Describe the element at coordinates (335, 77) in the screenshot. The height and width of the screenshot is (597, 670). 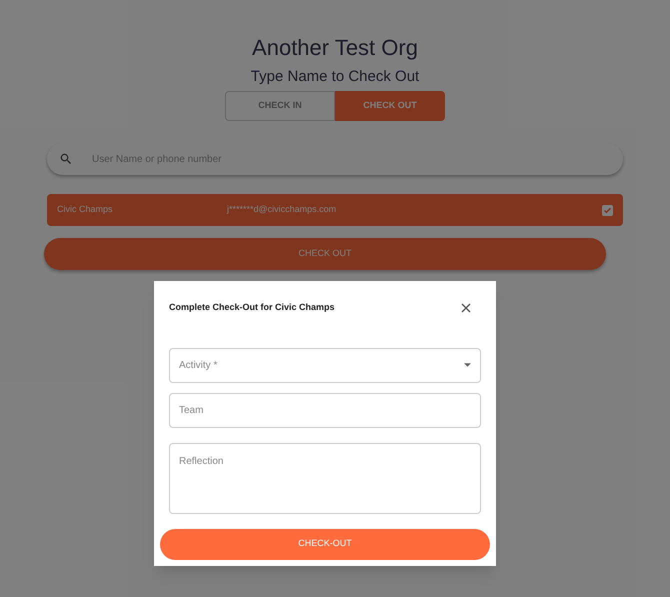
I see `subtitle: Type Name to Check Out` at that location.